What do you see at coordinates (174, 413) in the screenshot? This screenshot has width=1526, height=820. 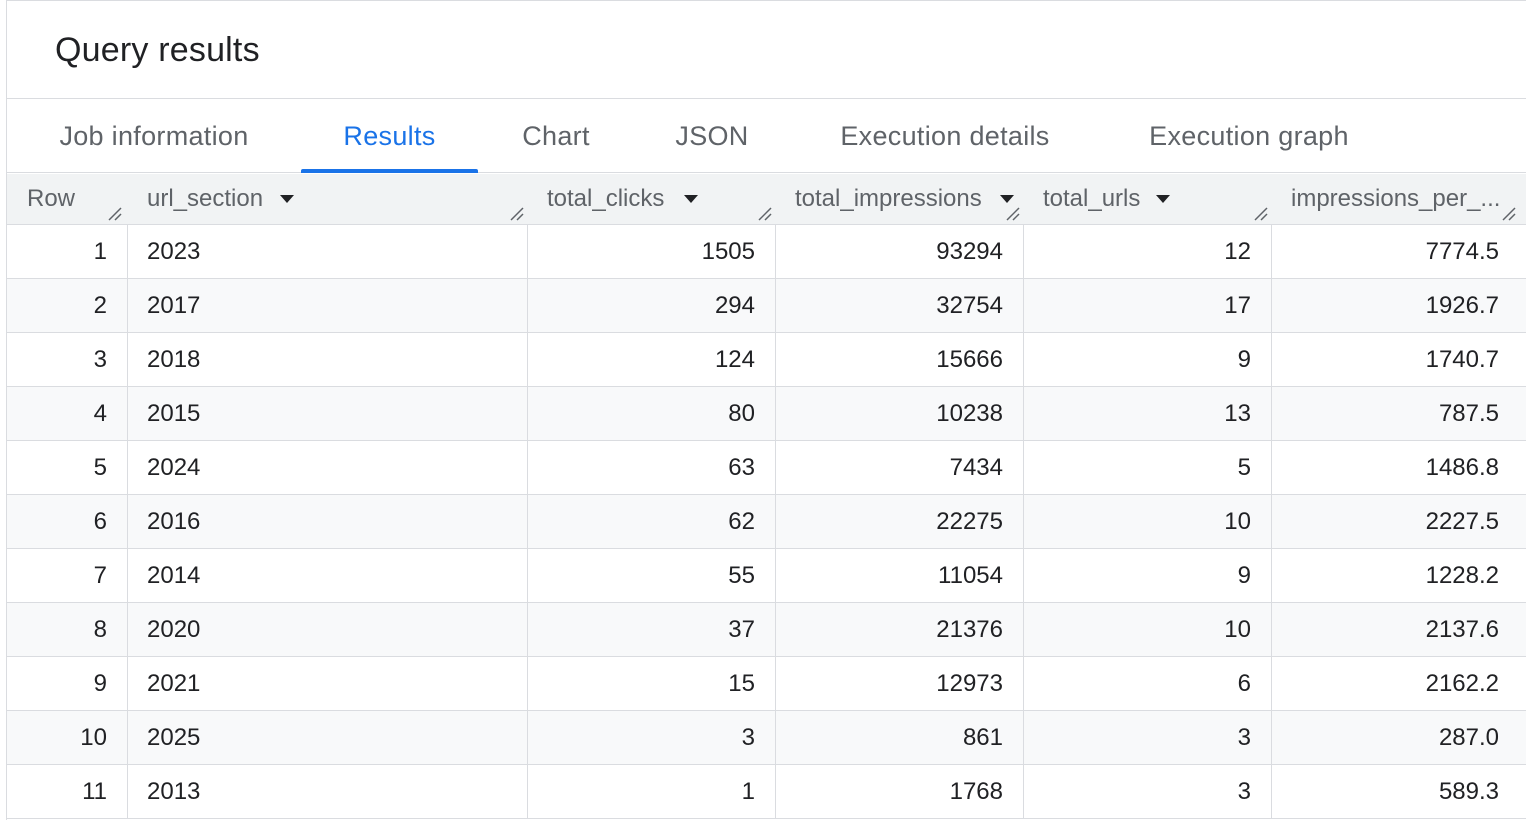 I see `cell-url-section: 2015` at bounding box center [174, 413].